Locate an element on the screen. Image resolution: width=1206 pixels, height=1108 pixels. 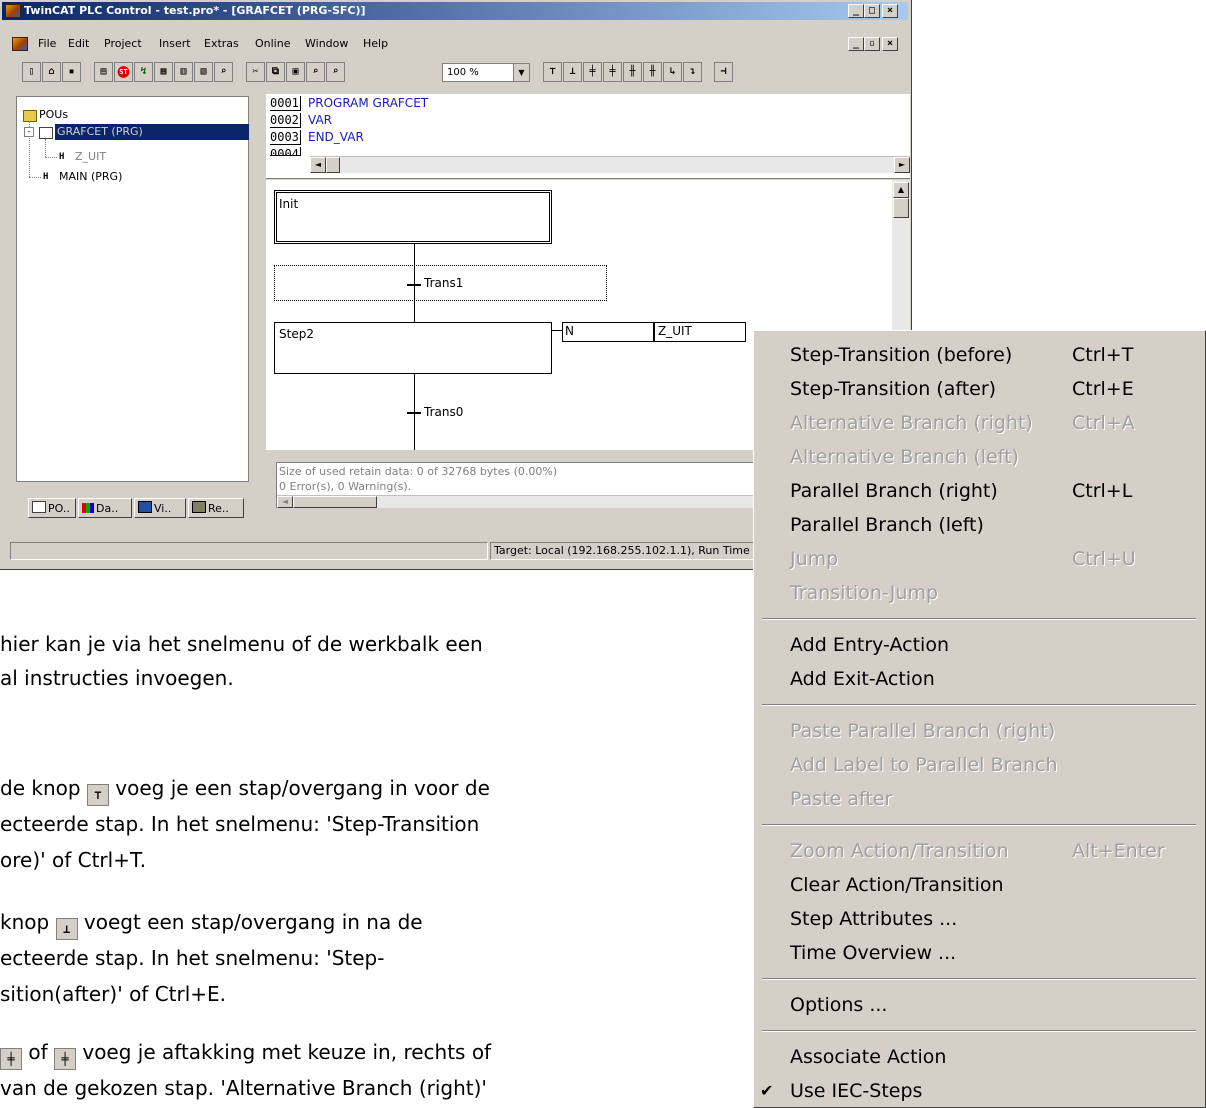
doc-text: al instructies invoegen. is located at coordinates (117, 678).